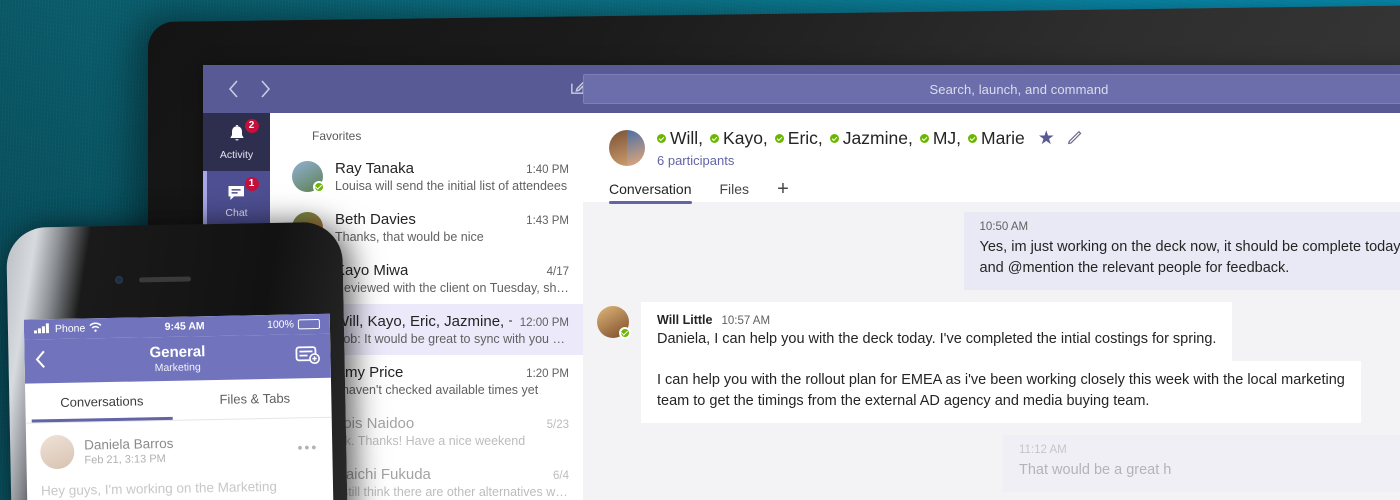 The height and width of the screenshot is (500, 1400). I want to click on window-titlebar: Search, launch, and command, so click(801, 89).